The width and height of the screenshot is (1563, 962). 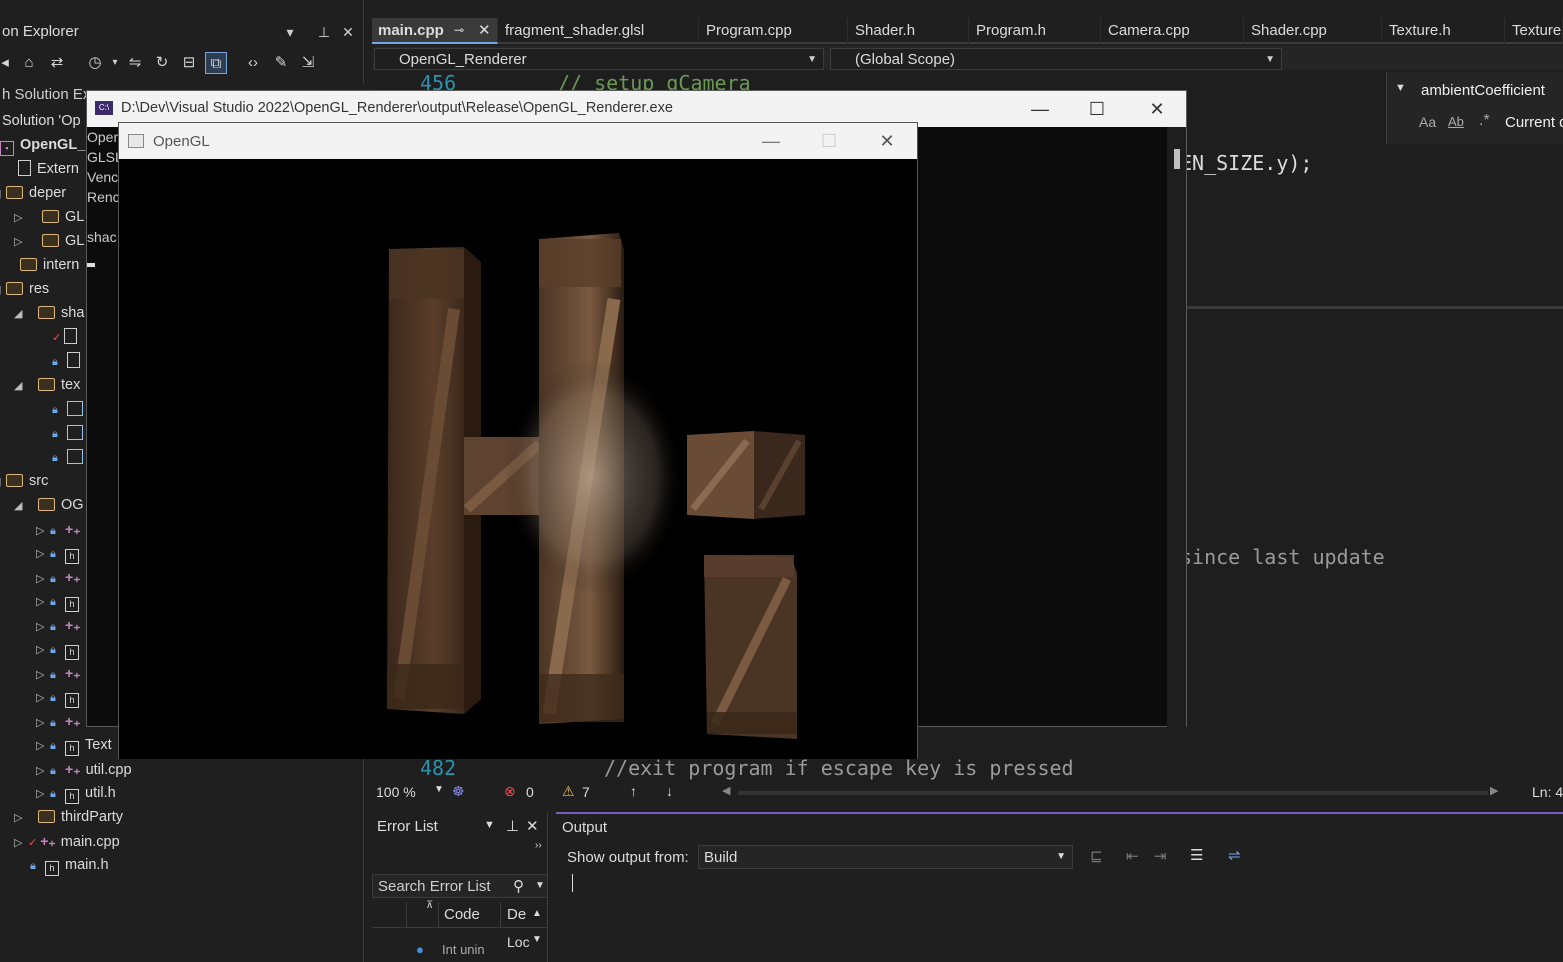 What do you see at coordinates (24, 481) in the screenshot?
I see `tree-item: ◢src` at bounding box center [24, 481].